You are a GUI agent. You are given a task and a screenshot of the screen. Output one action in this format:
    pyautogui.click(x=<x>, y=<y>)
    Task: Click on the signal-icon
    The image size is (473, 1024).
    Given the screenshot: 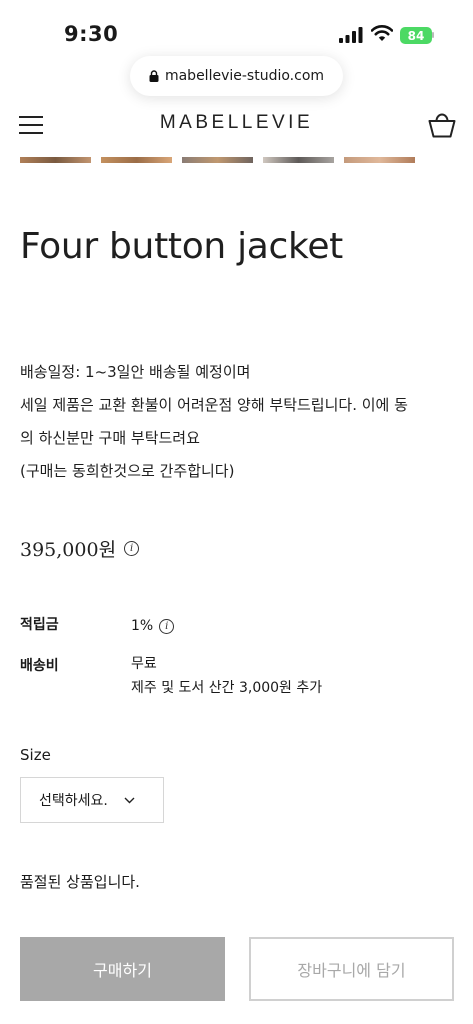 What is the action you would take?
    pyautogui.click(x=351, y=35)
    